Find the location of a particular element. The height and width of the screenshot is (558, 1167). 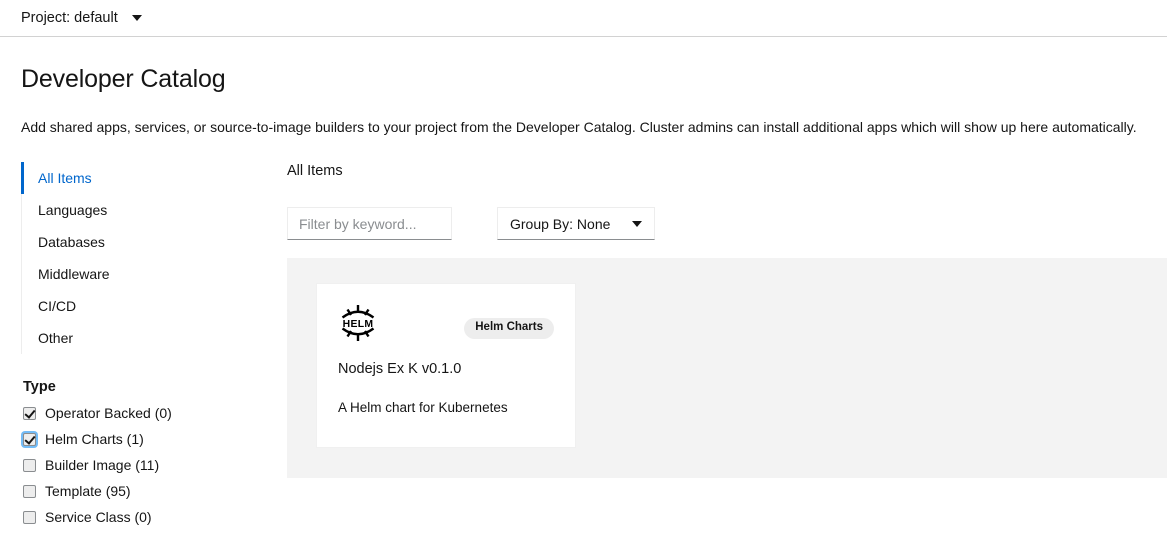

project-selector-label: Project: default is located at coordinates (69, 17).